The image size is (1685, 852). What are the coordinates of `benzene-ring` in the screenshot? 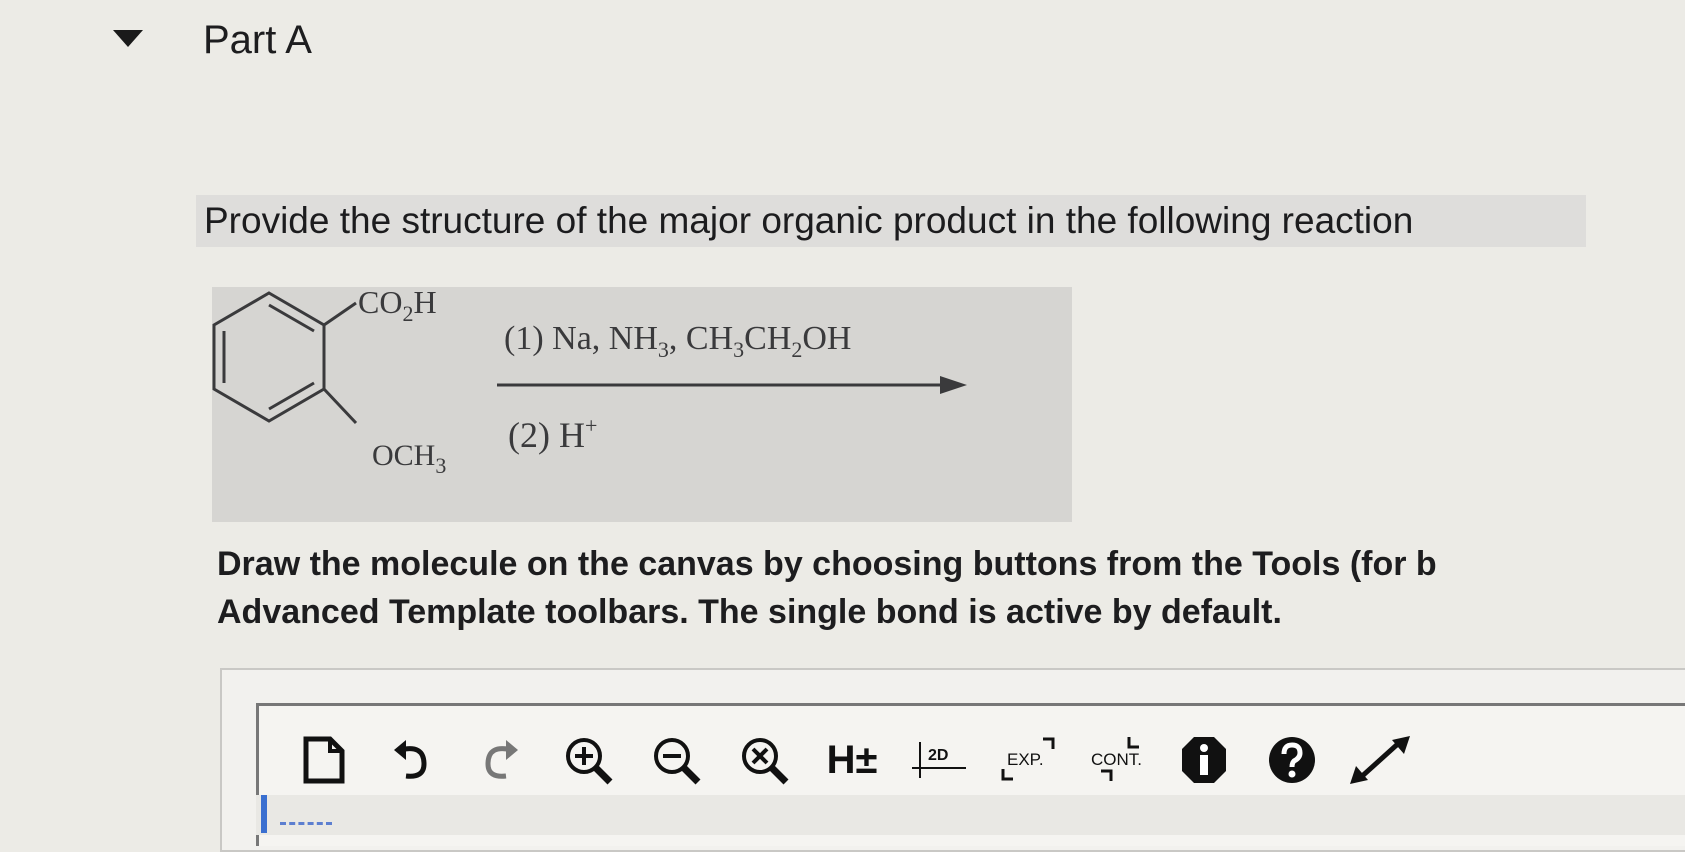 It's located at (285, 358).